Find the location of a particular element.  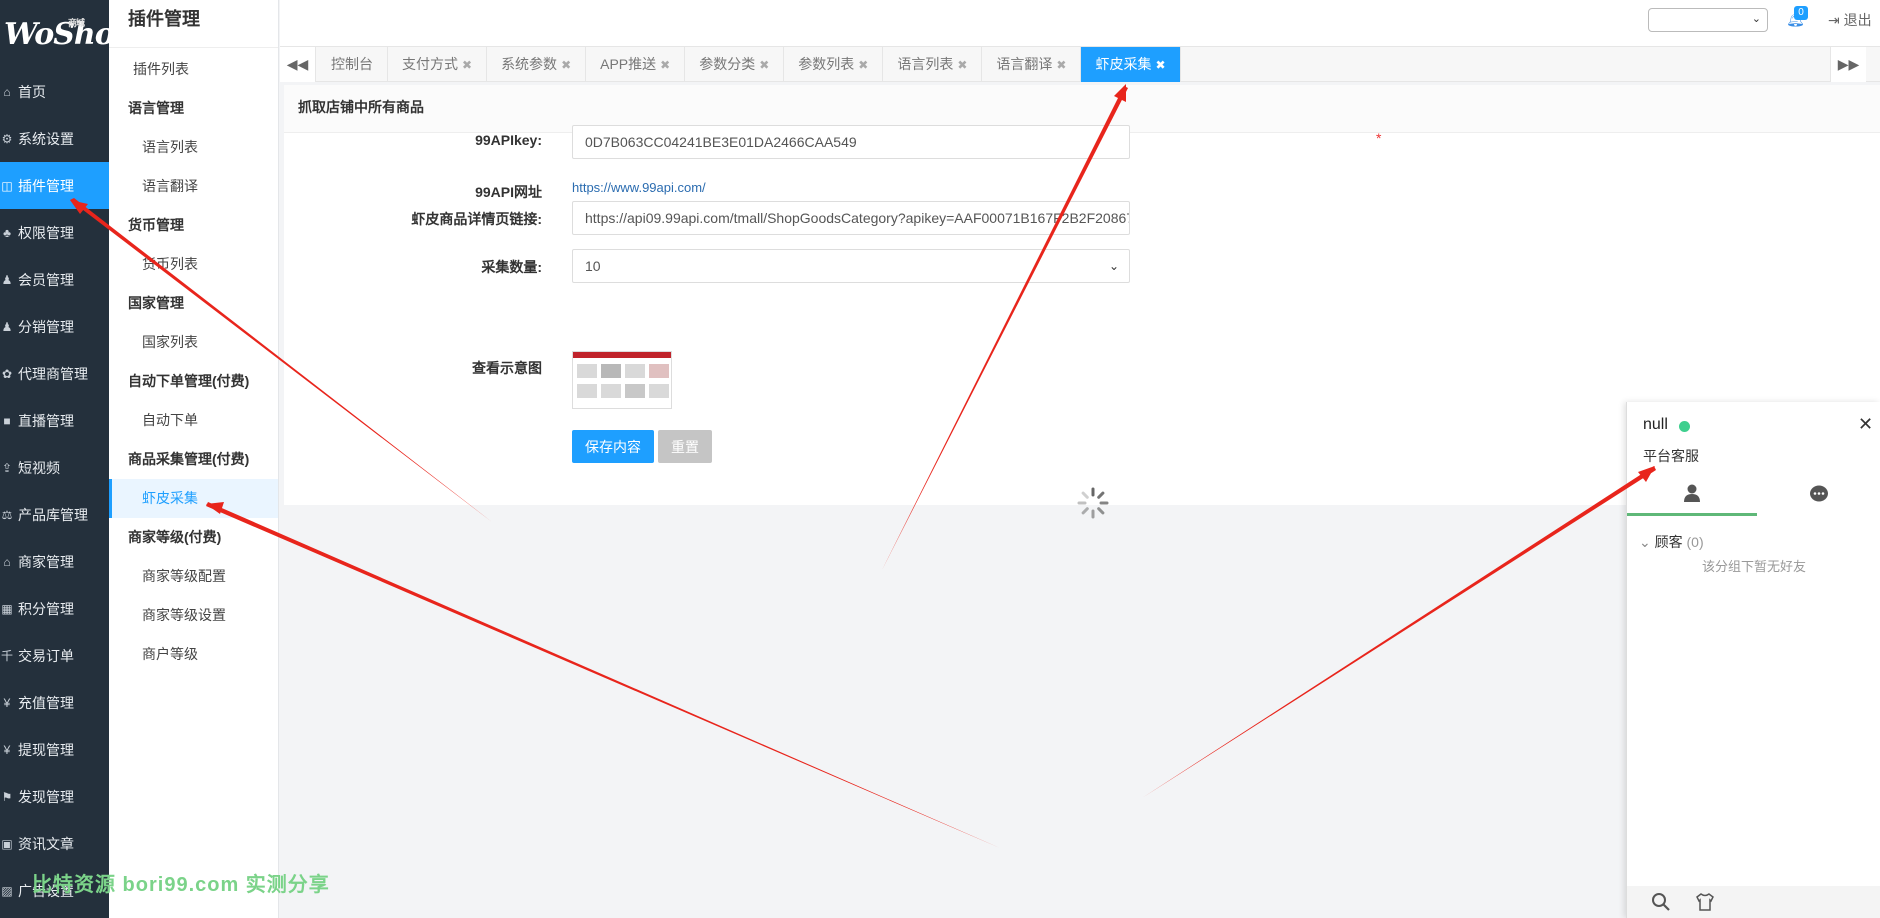

nav-item: ¥ 充值管理 is located at coordinates (54, 702).